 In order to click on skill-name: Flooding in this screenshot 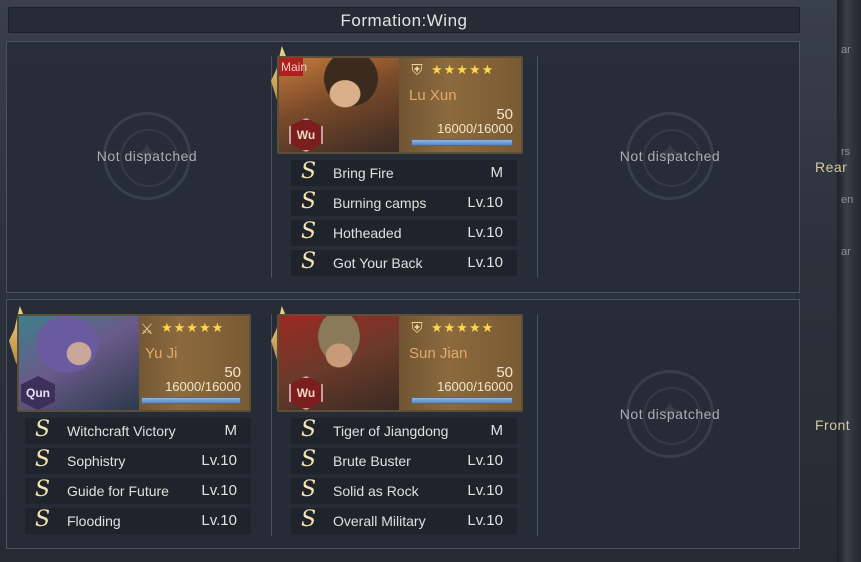, I will do `click(94, 521)`.